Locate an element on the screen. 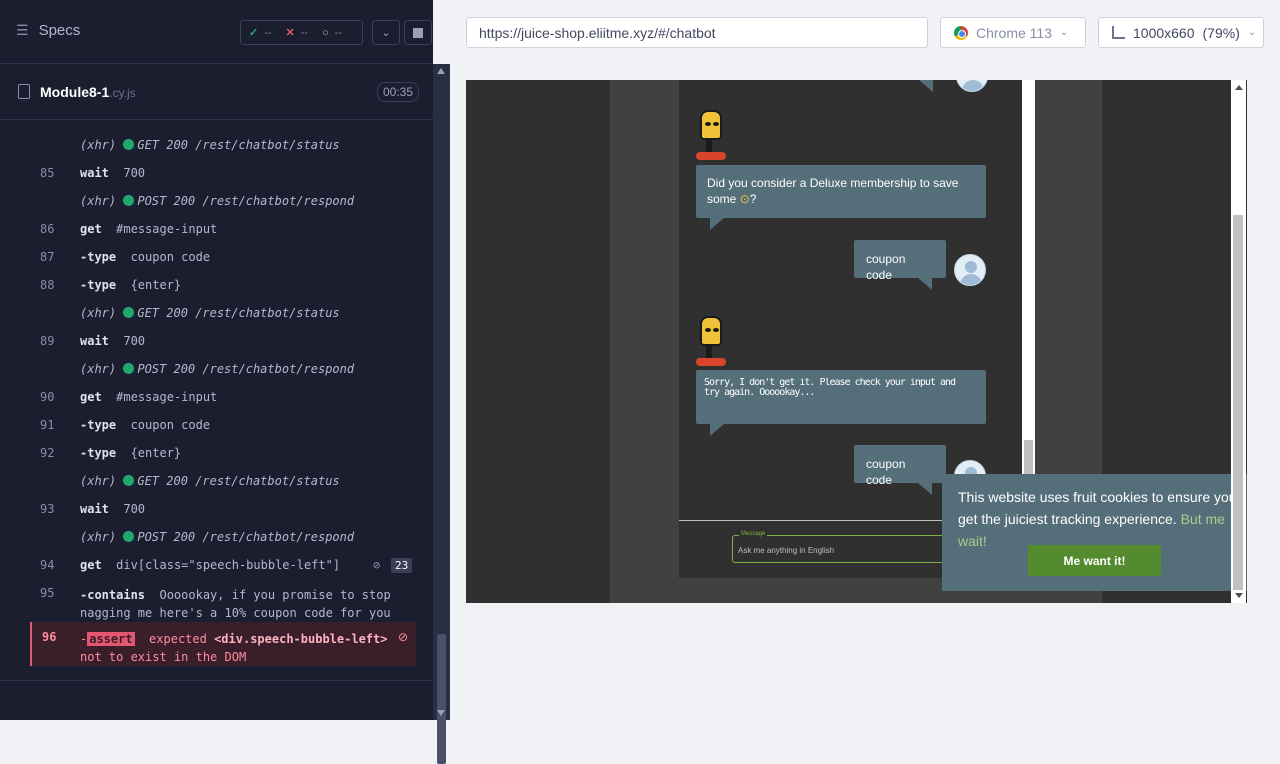 Image resolution: width=1280 pixels, height=764 pixels. stop-button is located at coordinates (418, 32).